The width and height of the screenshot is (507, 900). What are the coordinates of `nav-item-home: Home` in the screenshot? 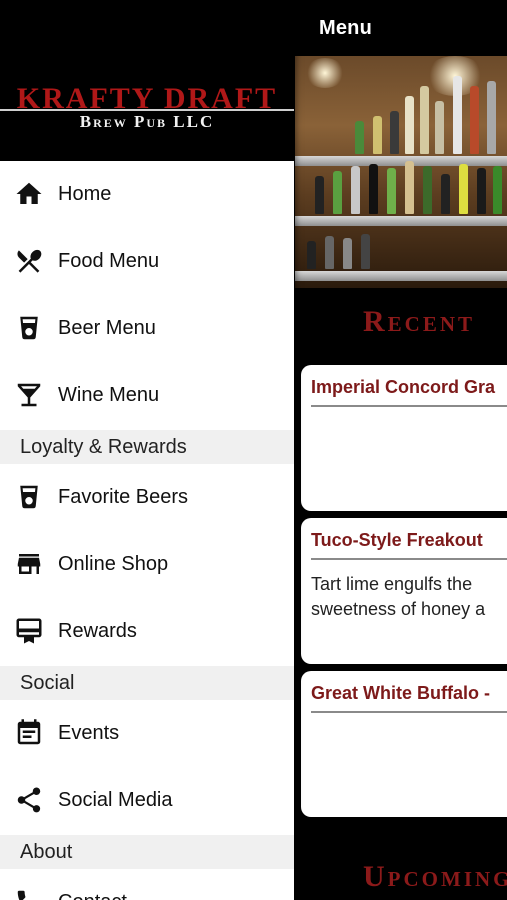 It's located at (147, 194).